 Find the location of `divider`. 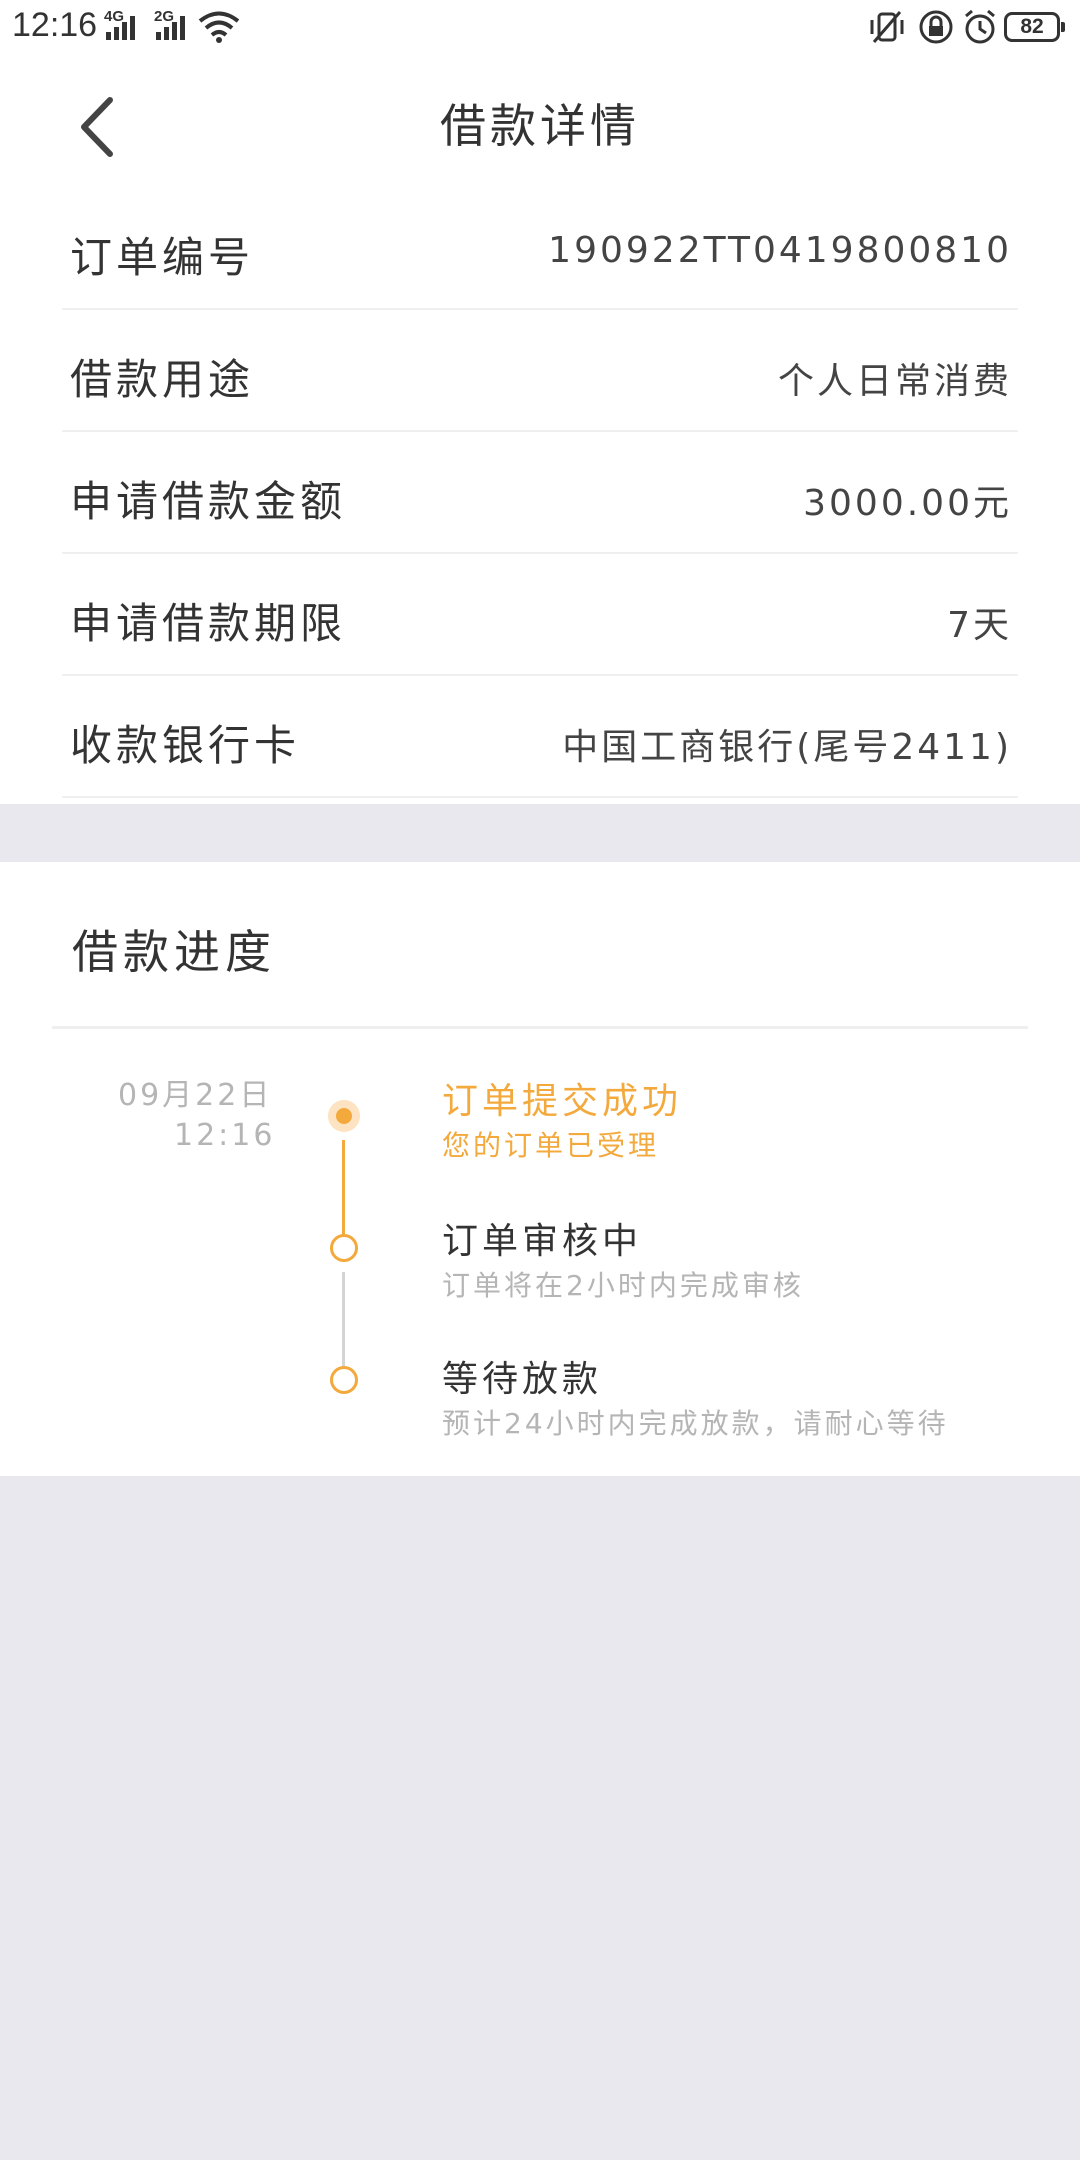

divider is located at coordinates (540, 1027).